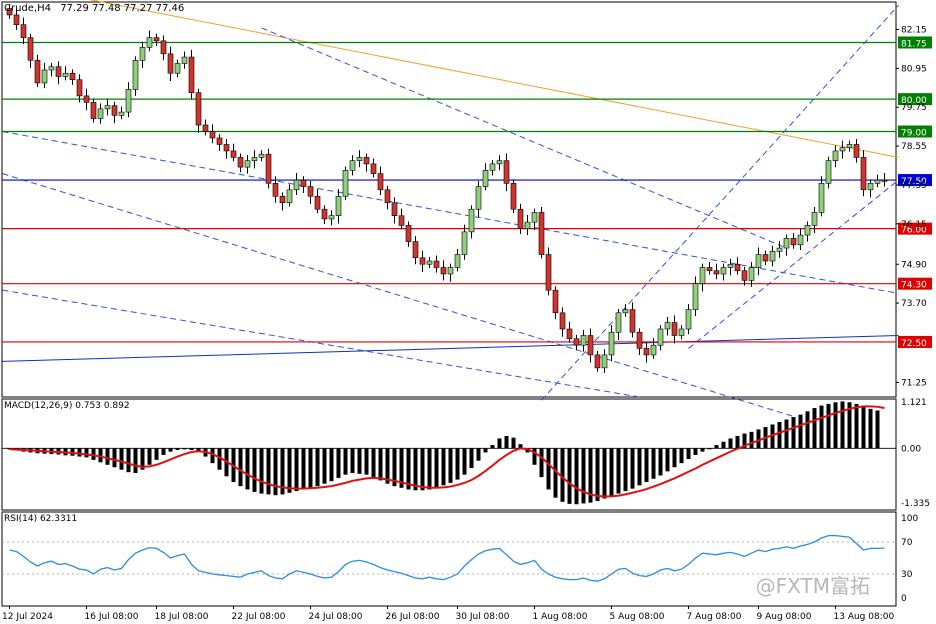 The image size is (936, 624). Describe the element at coordinates (637, 617) in the screenshot. I see `time-tick-label: 5 Aug 08:00` at that location.